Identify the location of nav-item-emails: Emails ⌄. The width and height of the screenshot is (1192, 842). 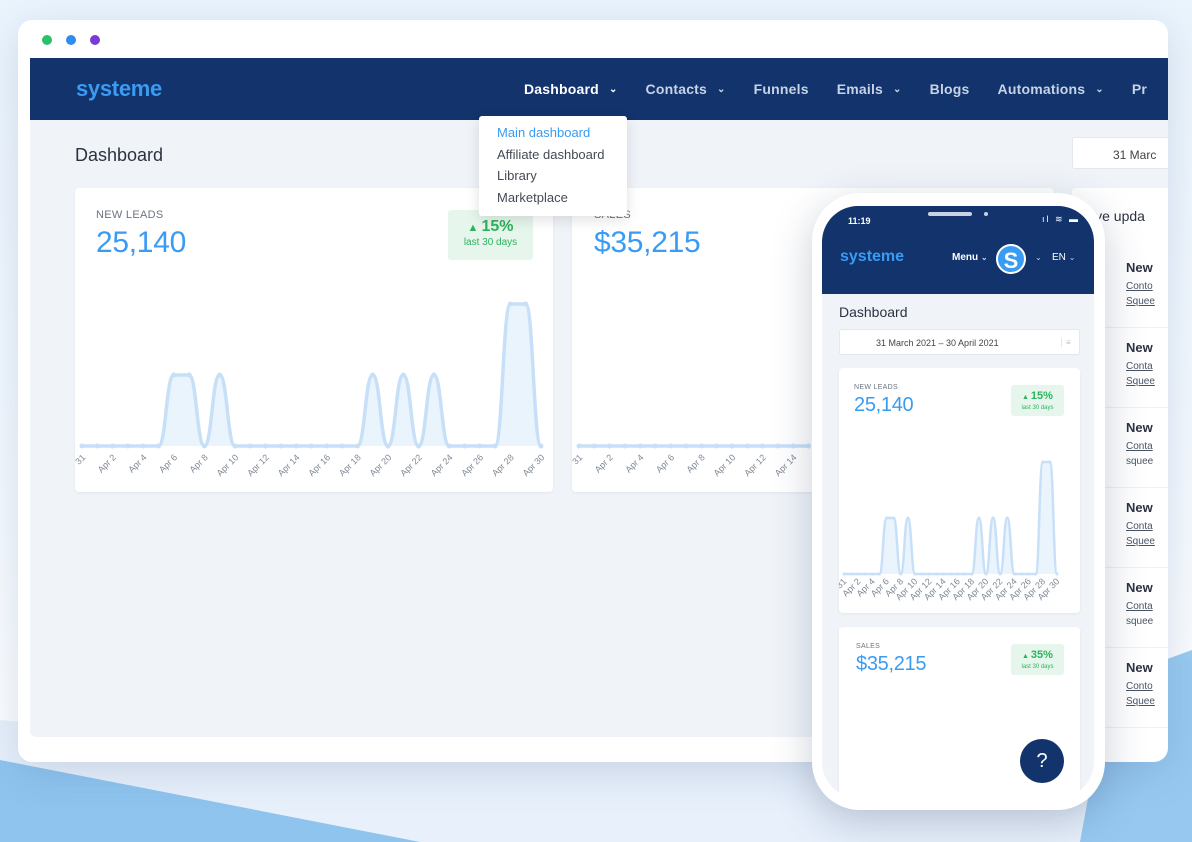
(869, 89).